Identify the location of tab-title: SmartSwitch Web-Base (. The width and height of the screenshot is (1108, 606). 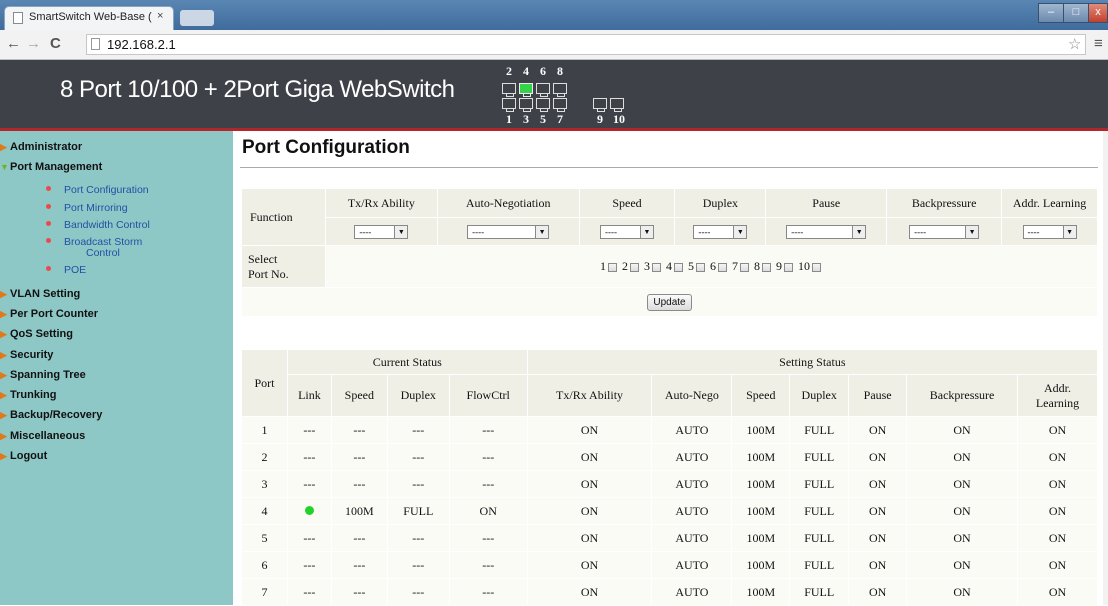
(90, 17).